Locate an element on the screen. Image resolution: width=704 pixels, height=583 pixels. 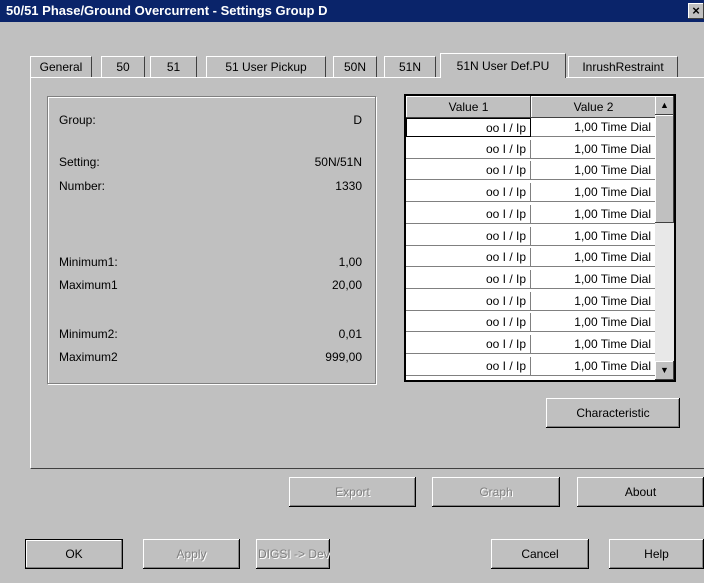
tab-51-user-pickup: 51 User Pickup is located at coordinates (266, 66).